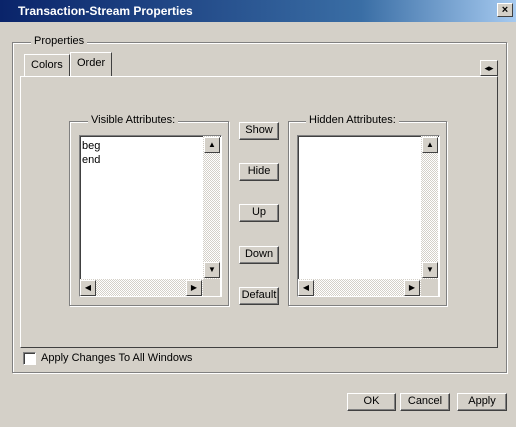 The image size is (516, 427). Describe the element at coordinates (150, 160) in the screenshot. I see `list-item: end` at that location.